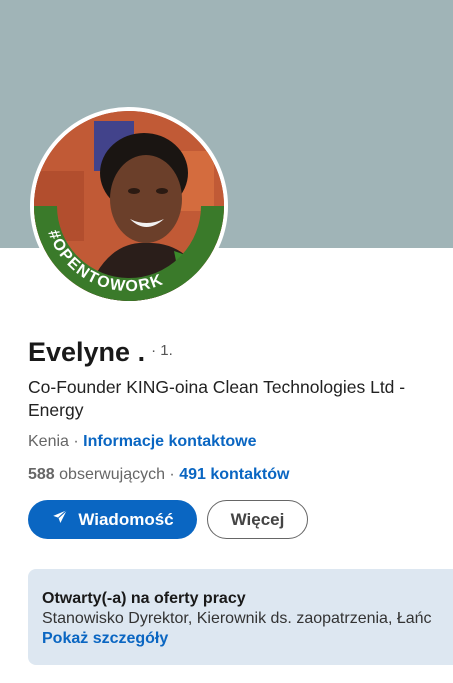  What do you see at coordinates (234, 474) in the screenshot?
I see `connections-link: 491 kontaktów` at bounding box center [234, 474].